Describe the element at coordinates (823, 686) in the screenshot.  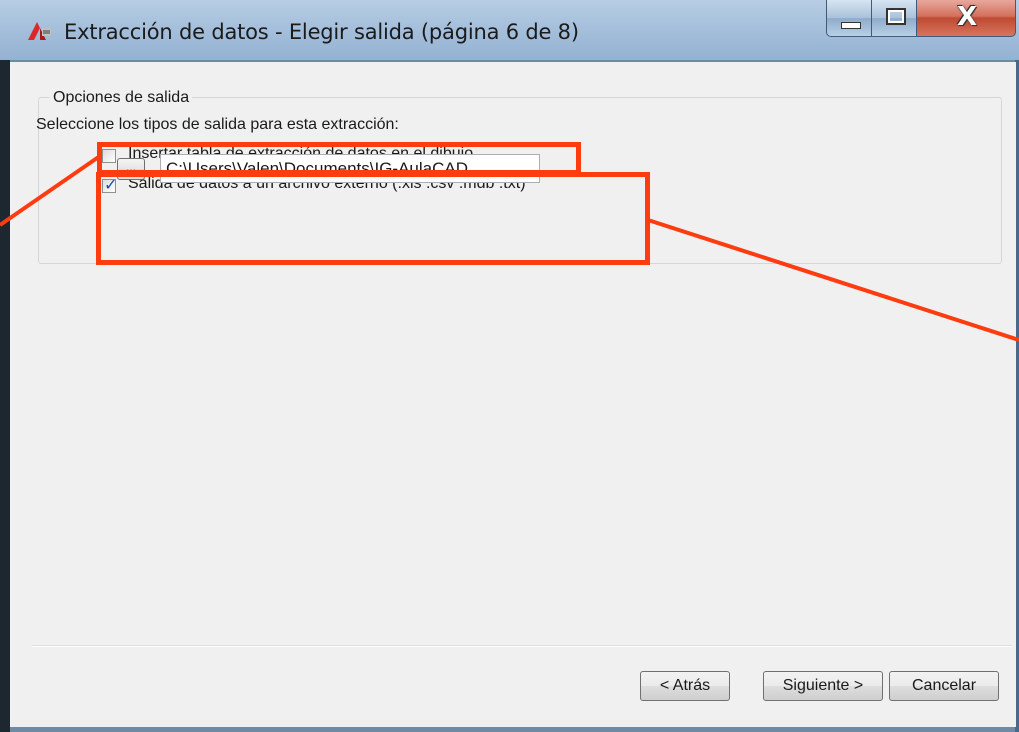
I see `next-button: Siguiente >` at that location.